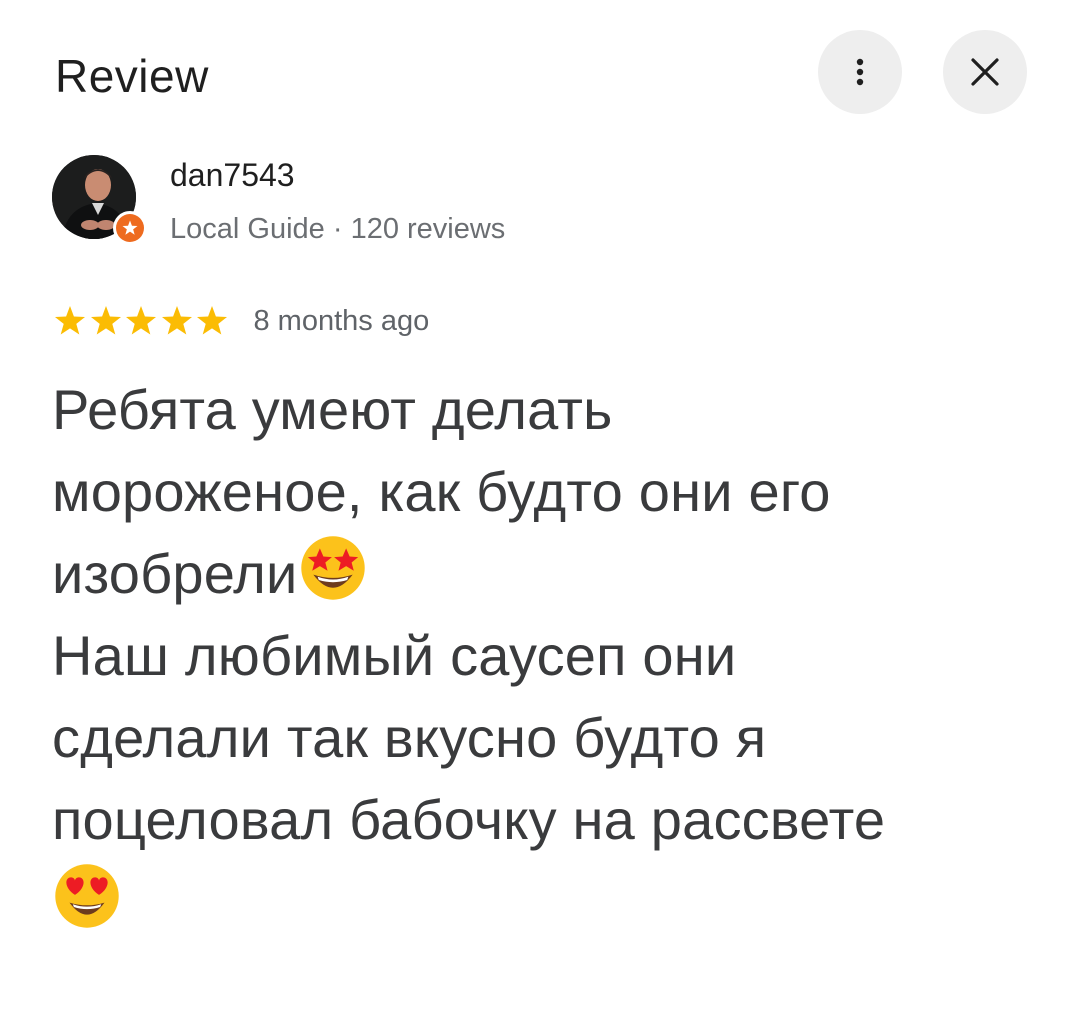  Describe the element at coordinates (409, 737) in the screenshot. I see `review-line: сделали так вкусно будто я` at that location.